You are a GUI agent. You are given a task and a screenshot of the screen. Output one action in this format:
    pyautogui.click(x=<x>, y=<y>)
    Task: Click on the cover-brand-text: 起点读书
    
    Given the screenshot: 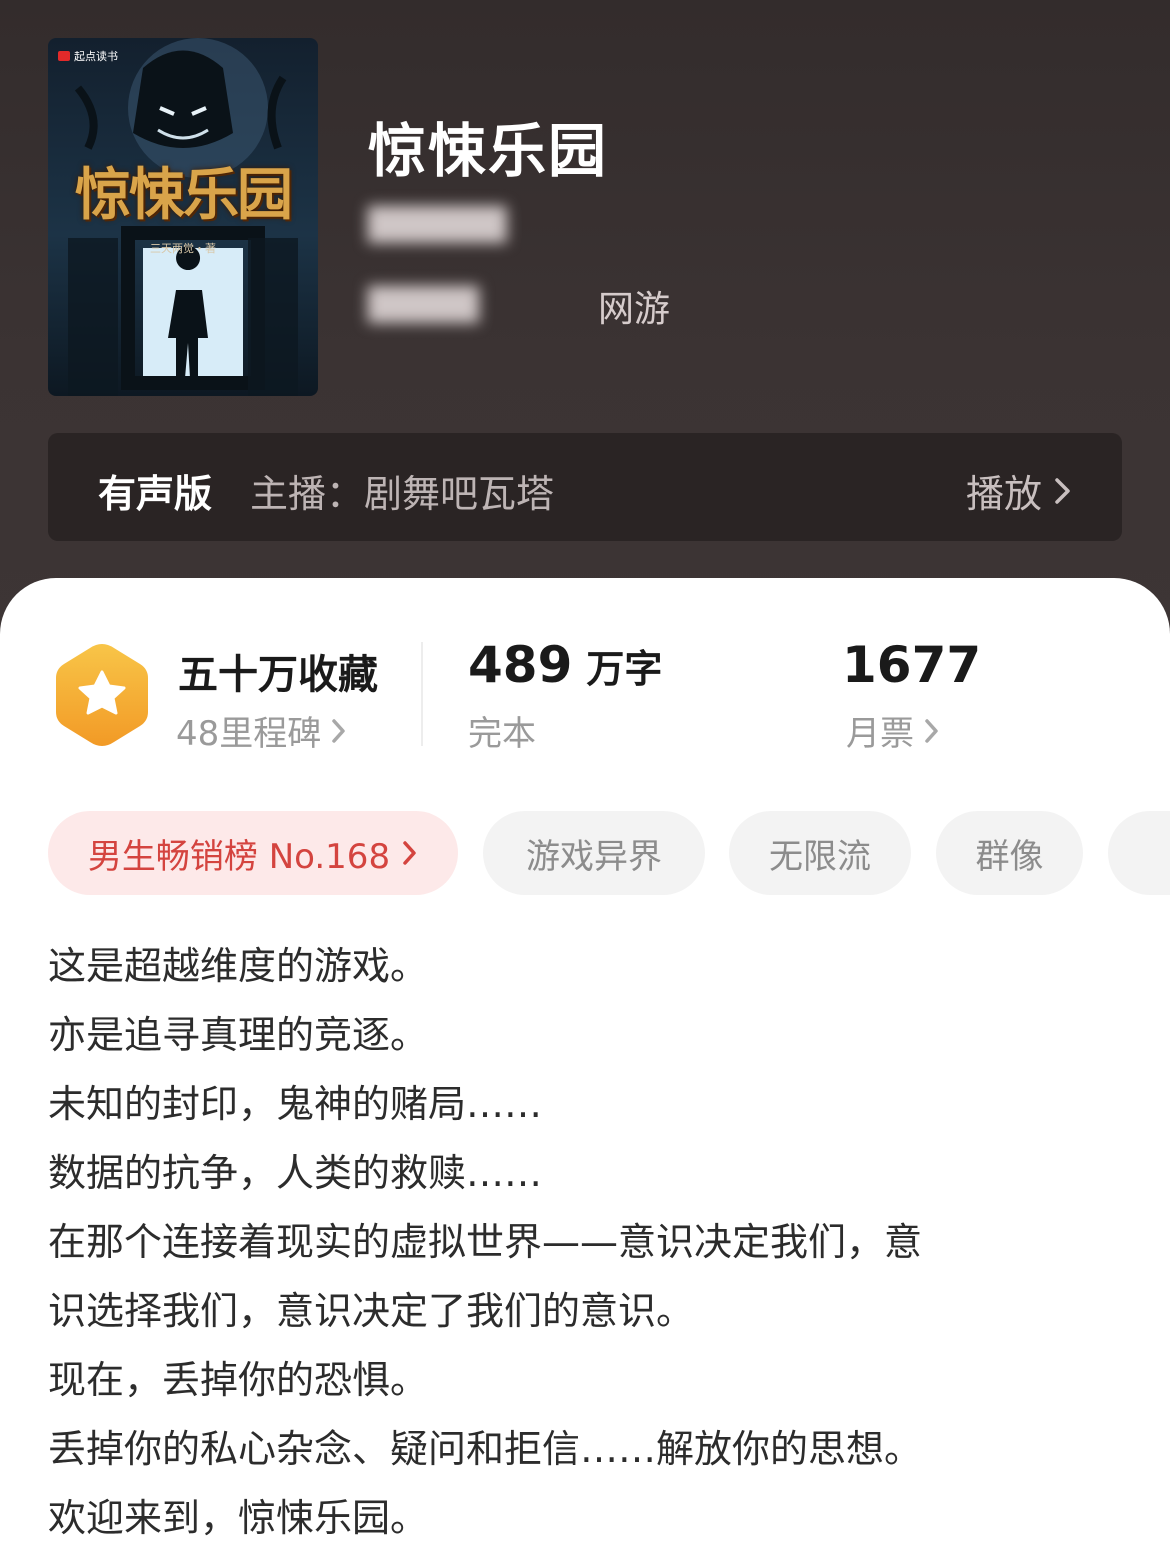 What is the action you would take?
    pyautogui.click(x=96, y=56)
    